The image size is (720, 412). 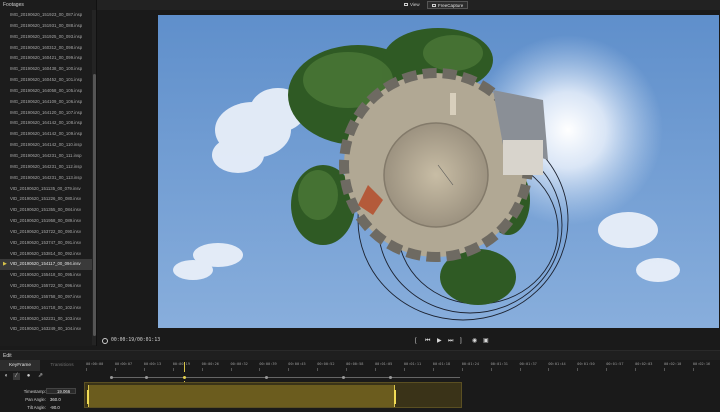 What do you see at coordinates (55, 407) in the screenshot?
I see `tilt-angle-value: -90.0` at bounding box center [55, 407].